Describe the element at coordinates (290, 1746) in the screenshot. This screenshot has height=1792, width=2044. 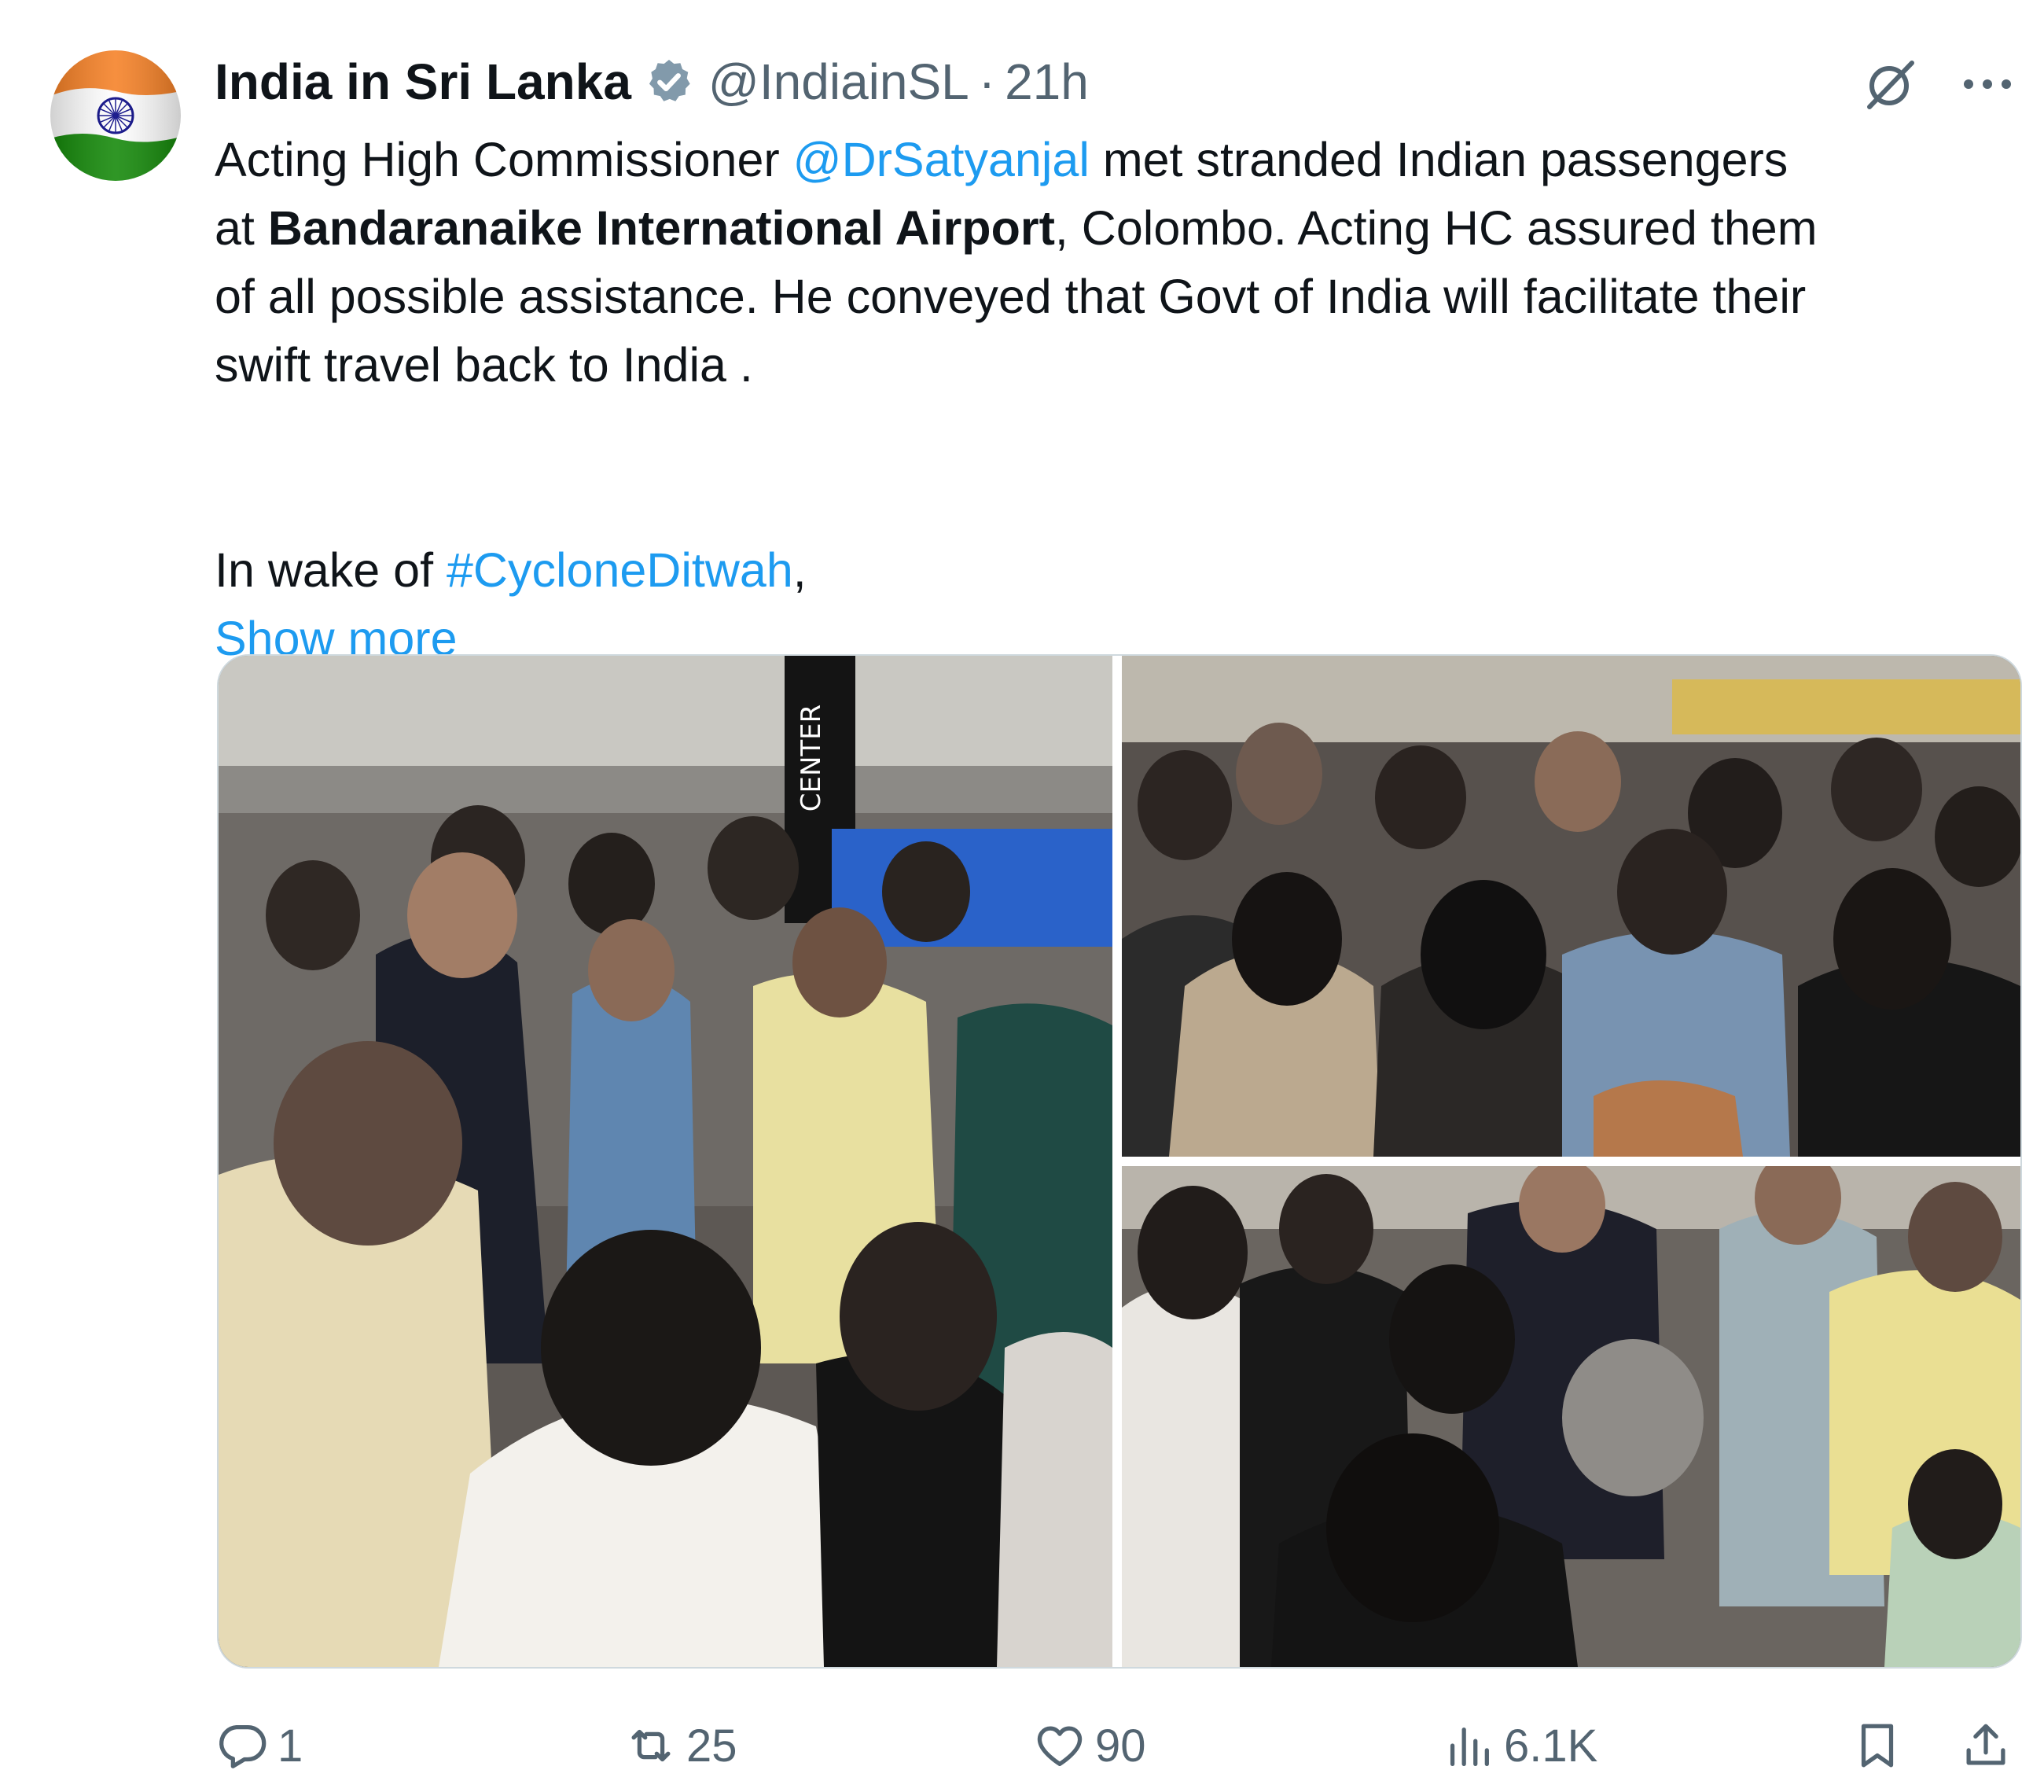
I see `reply-count: 1` at that location.